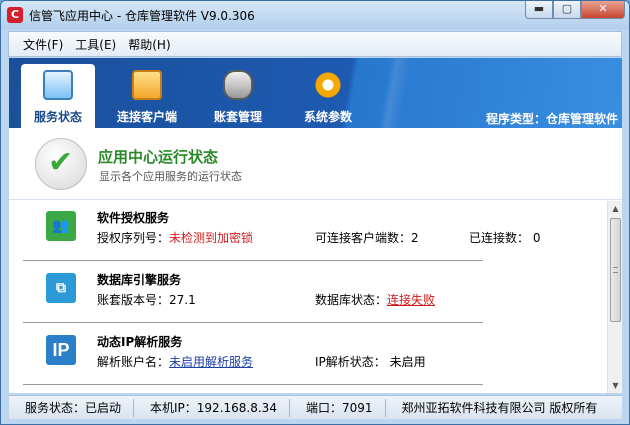 This screenshot has width=630, height=425. I want to click on database-status: 数据库状态：连接失败, so click(375, 299).